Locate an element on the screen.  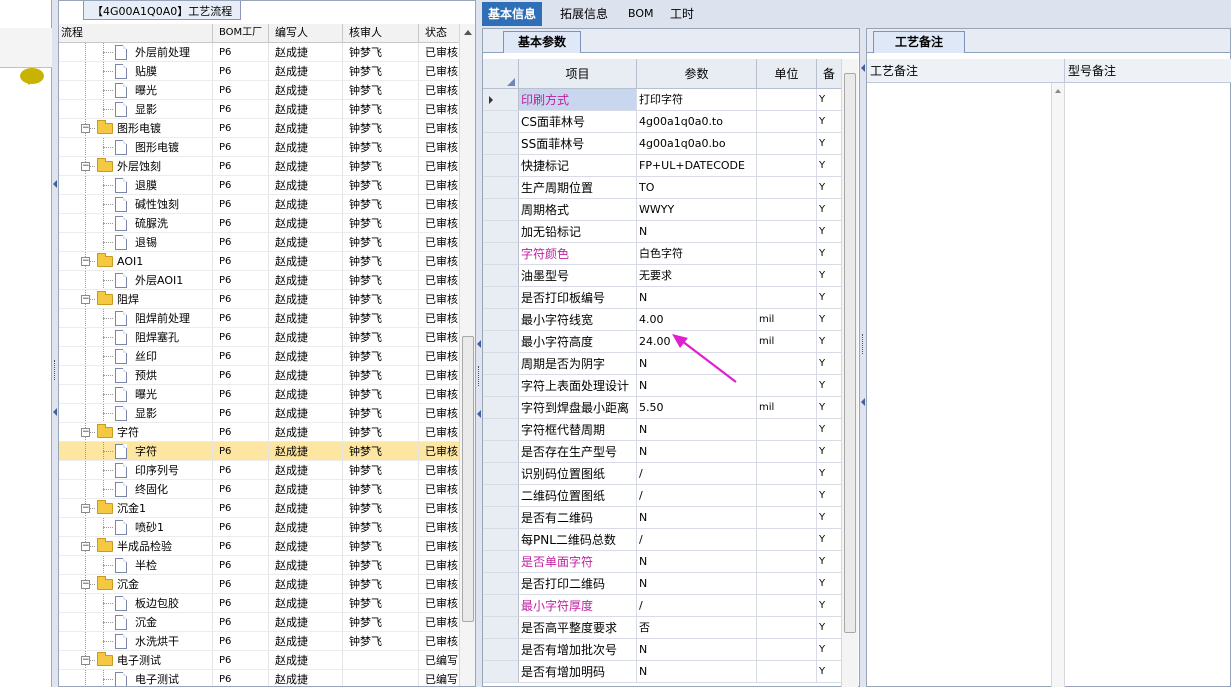
tree-row: 阻焊前处理 P6 赵成捷 钟梦飞 已审核 is located at coordinates (259, 318).